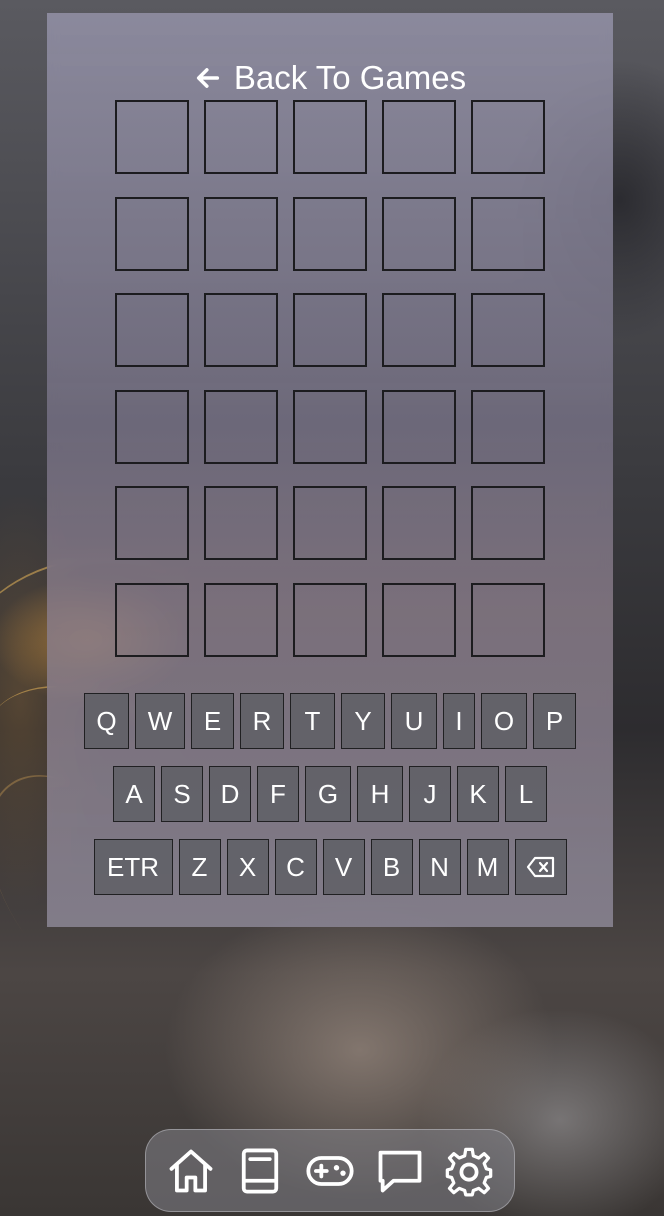 This screenshot has height=1216, width=664. What do you see at coordinates (459, 721) in the screenshot?
I see `key-i: I` at bounding box center [459, 721].